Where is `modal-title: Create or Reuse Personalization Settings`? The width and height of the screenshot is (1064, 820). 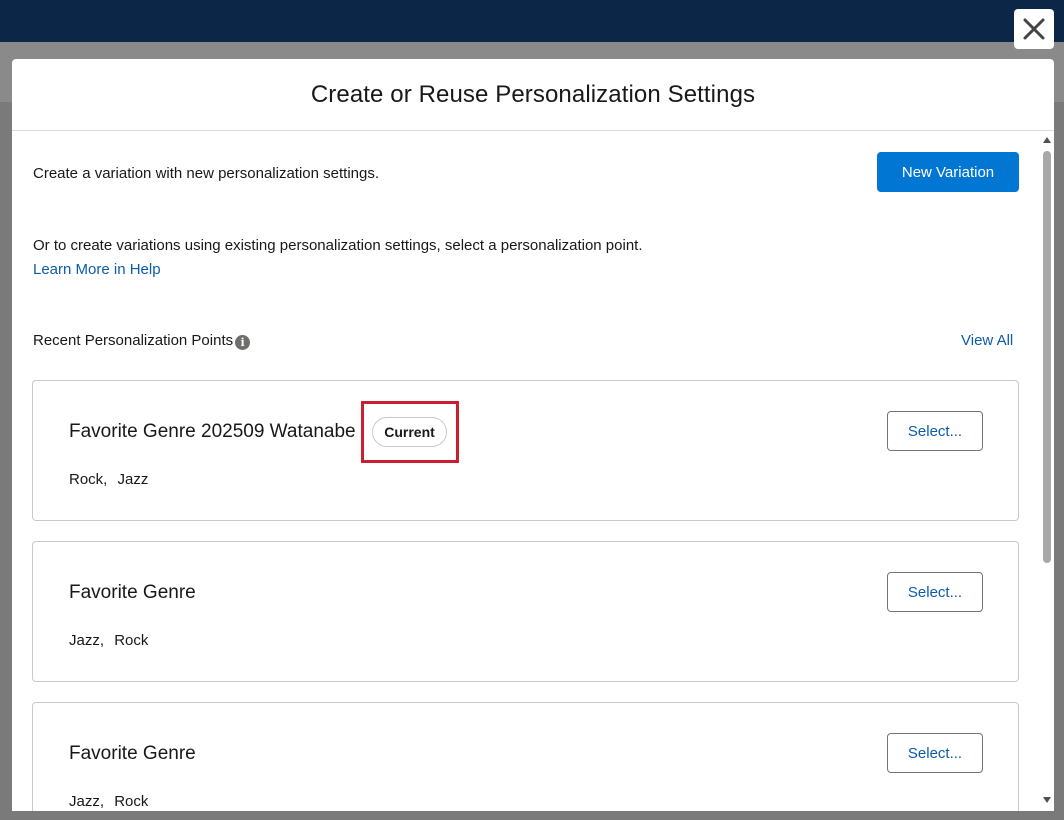
modal-title: Create or Reuse Personalization Settings is located at coordinates (533, 94).